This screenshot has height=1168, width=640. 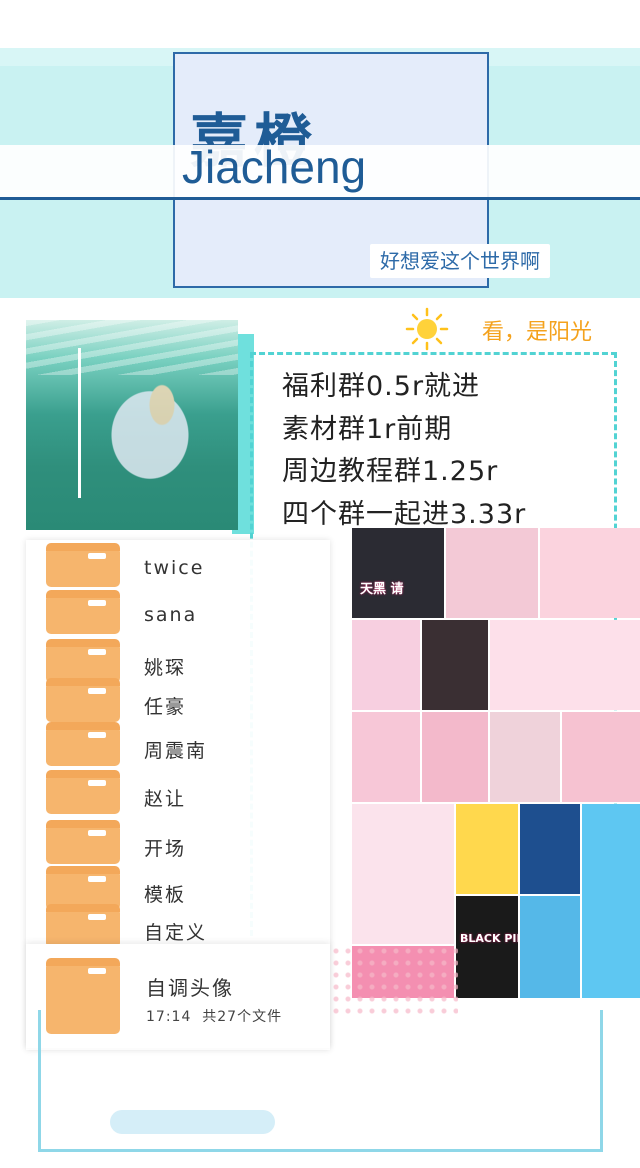 I want to click on file-name: 姚琛, so click(x=165, y=668).